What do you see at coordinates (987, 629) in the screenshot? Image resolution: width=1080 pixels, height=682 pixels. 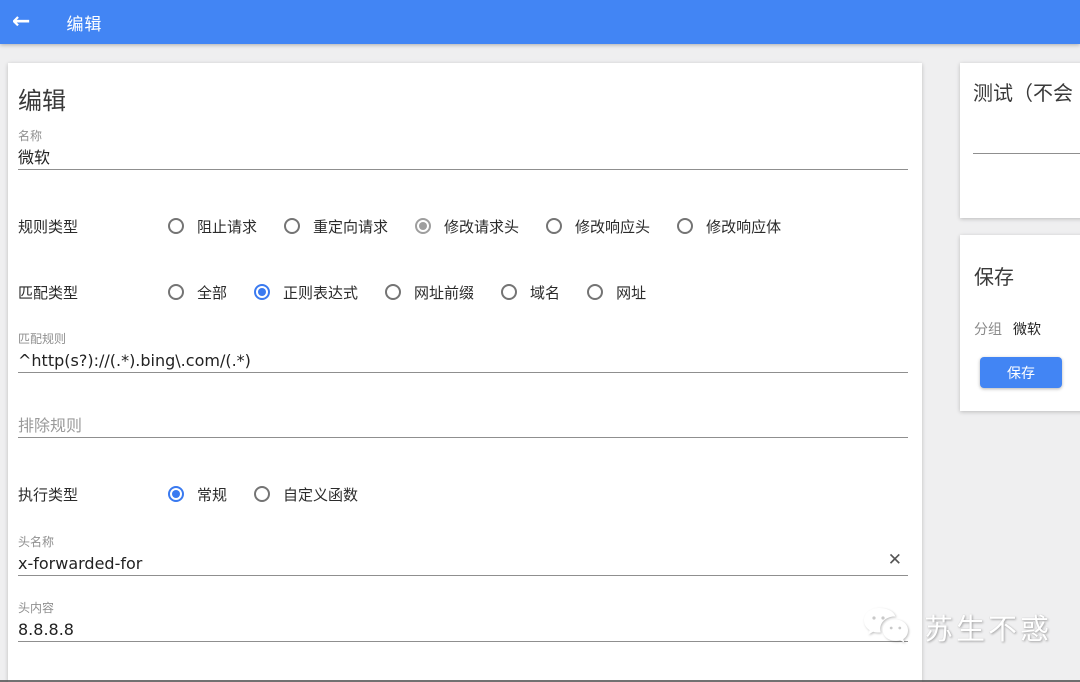 I see `watermark-text: 苏生不惑` at bounding box center [987, 629].